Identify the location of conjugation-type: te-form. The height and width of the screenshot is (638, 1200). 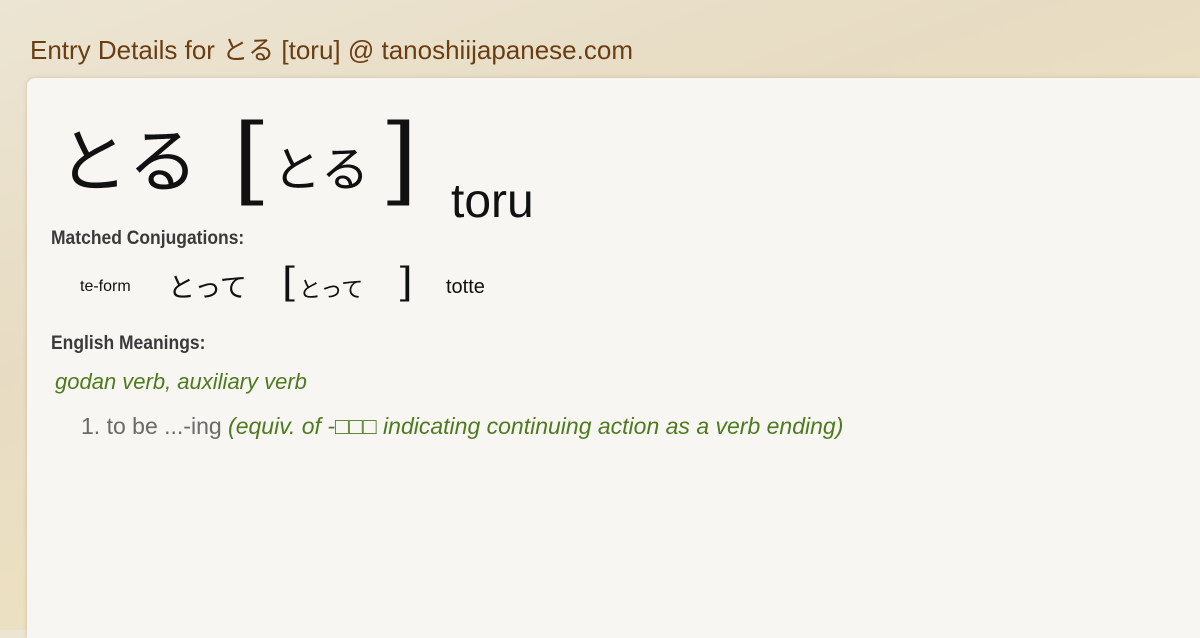
(105, 286).